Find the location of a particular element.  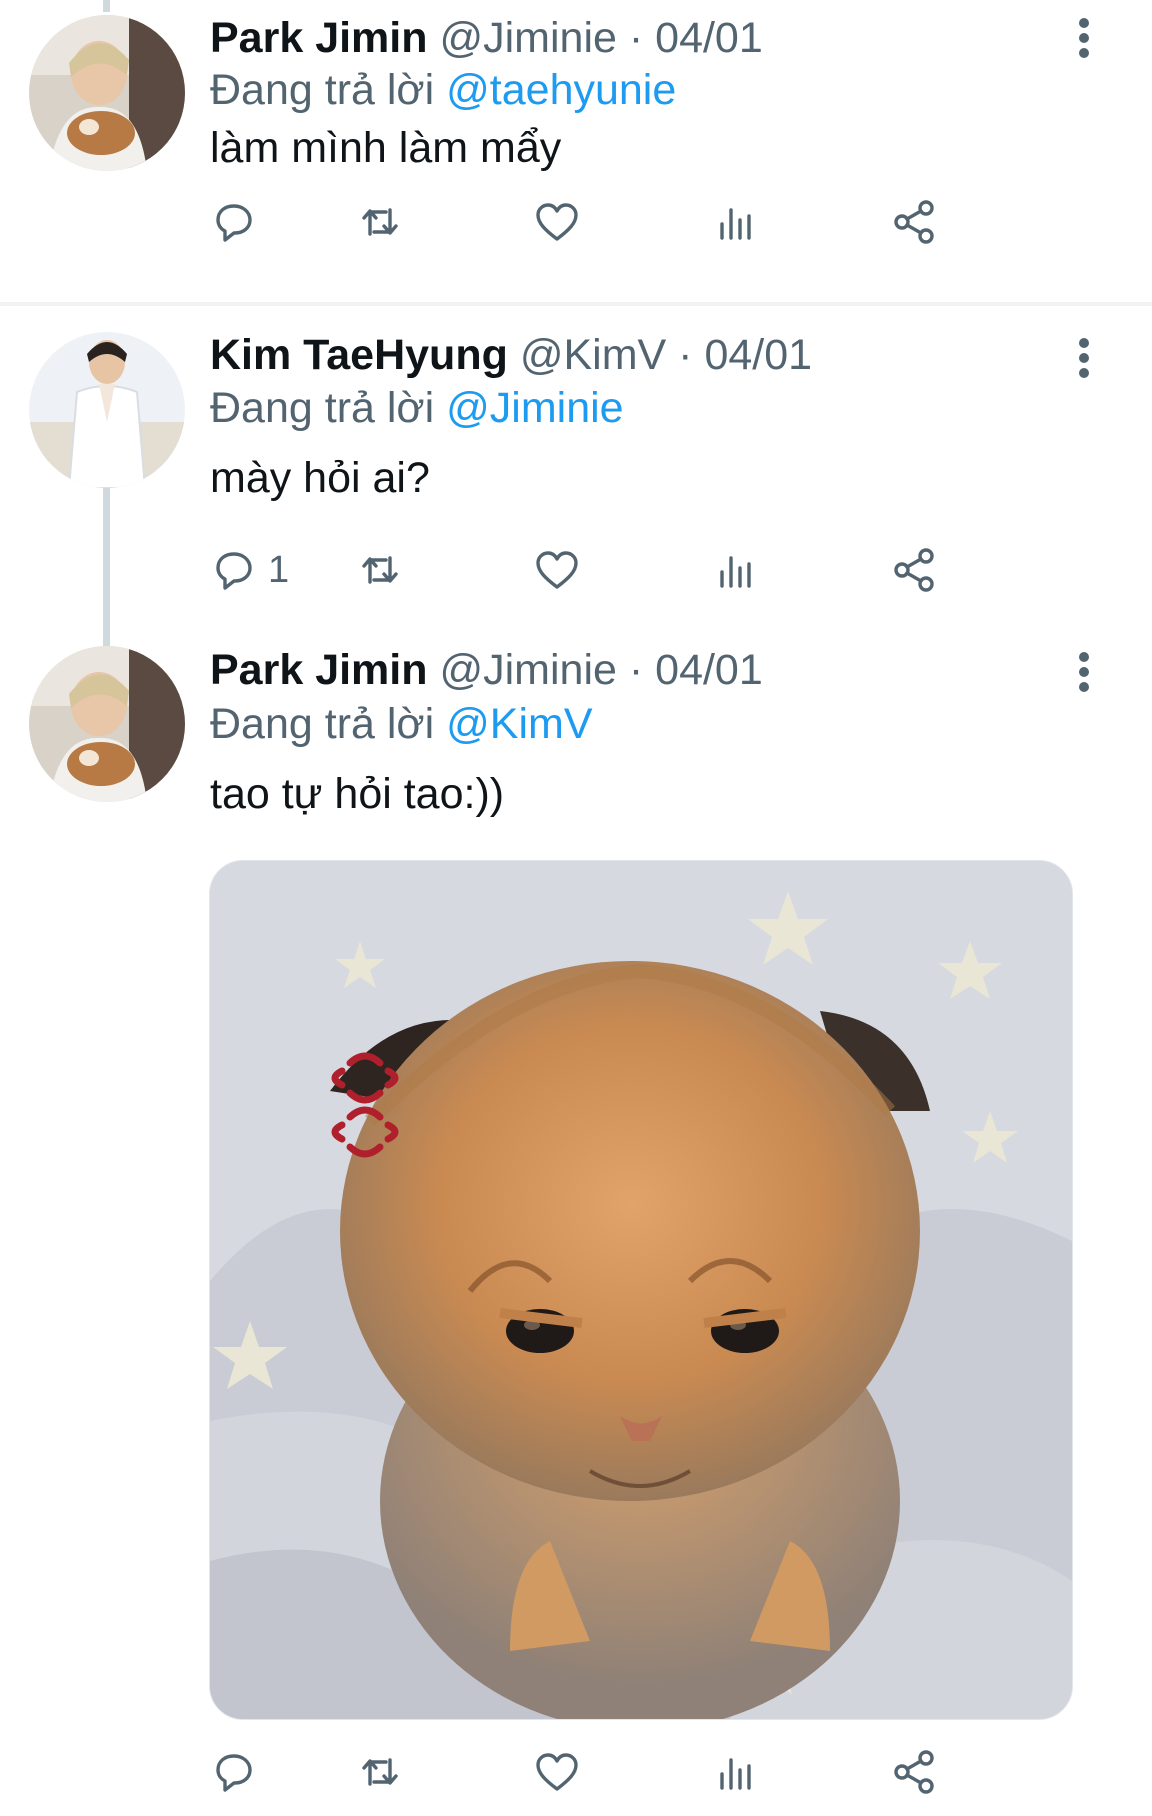

tweet-text: tao tự hỏi tao:)) is located at coordinates (357, 794).